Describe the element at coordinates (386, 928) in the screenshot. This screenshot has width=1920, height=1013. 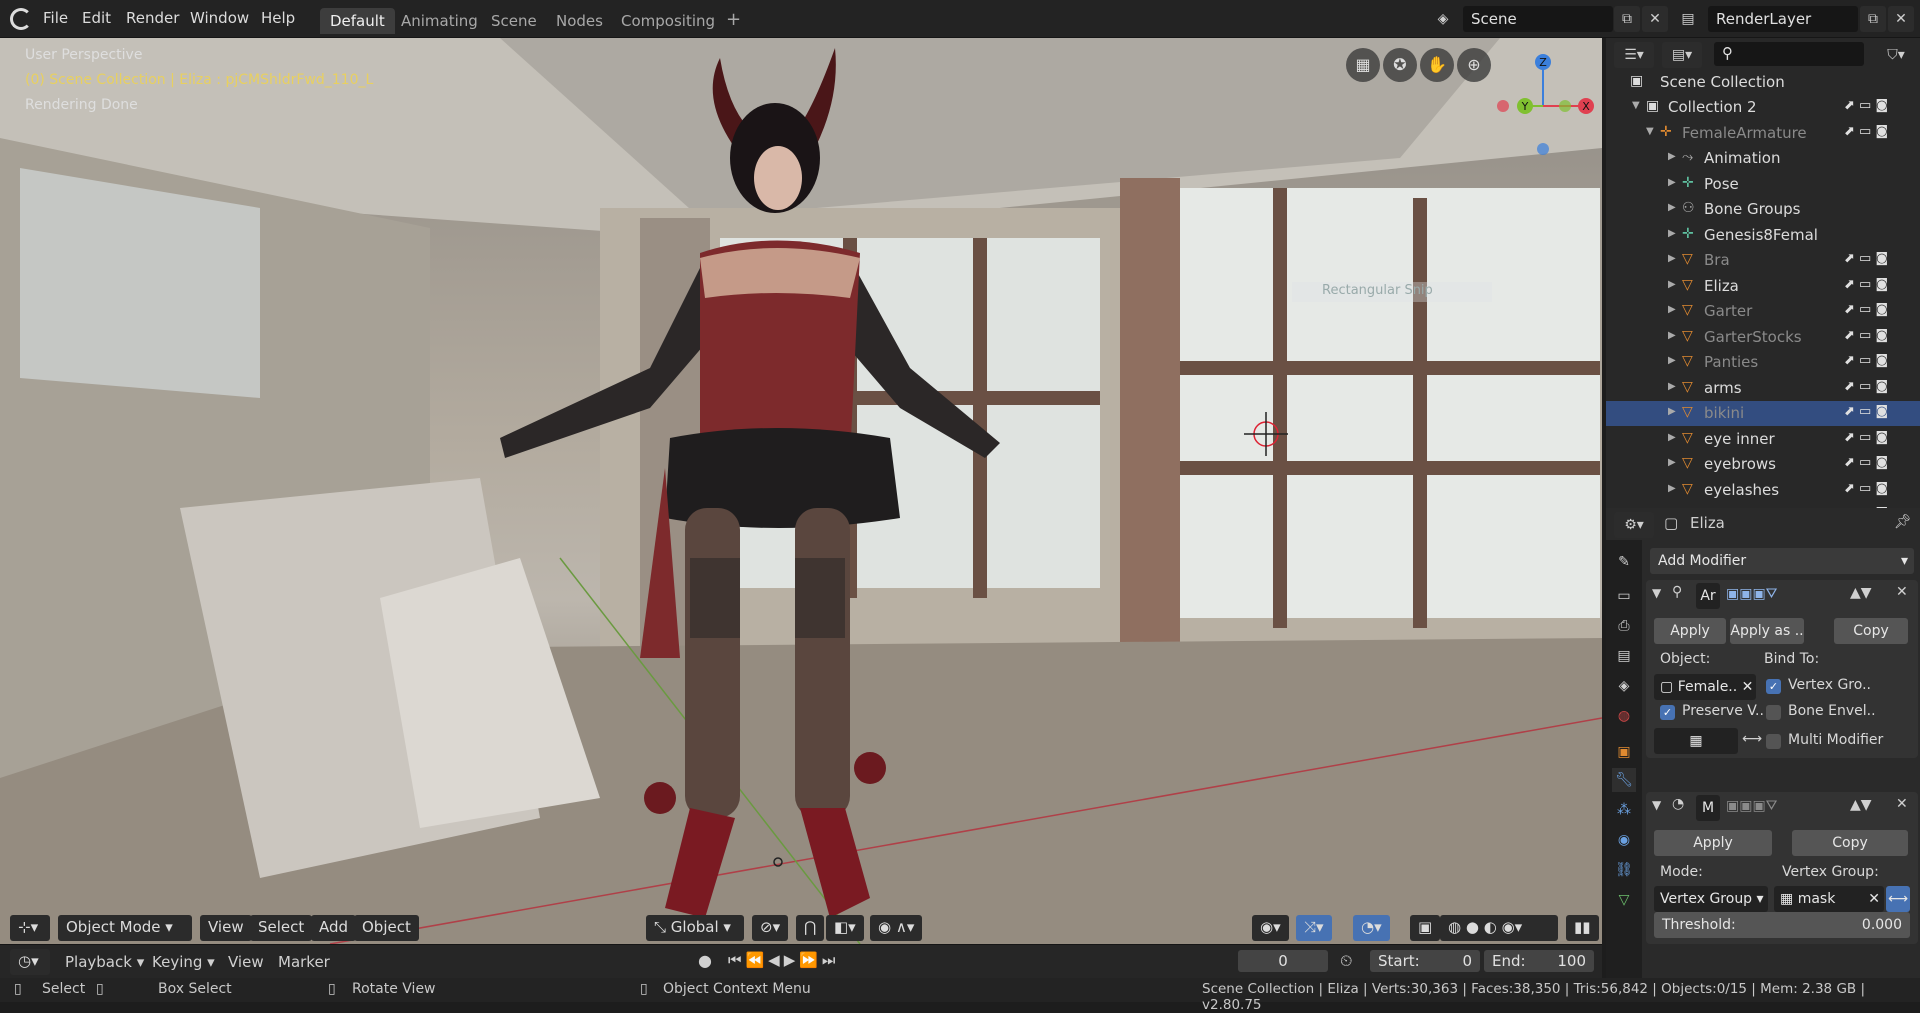
I see `menu-object: Object` at that location.